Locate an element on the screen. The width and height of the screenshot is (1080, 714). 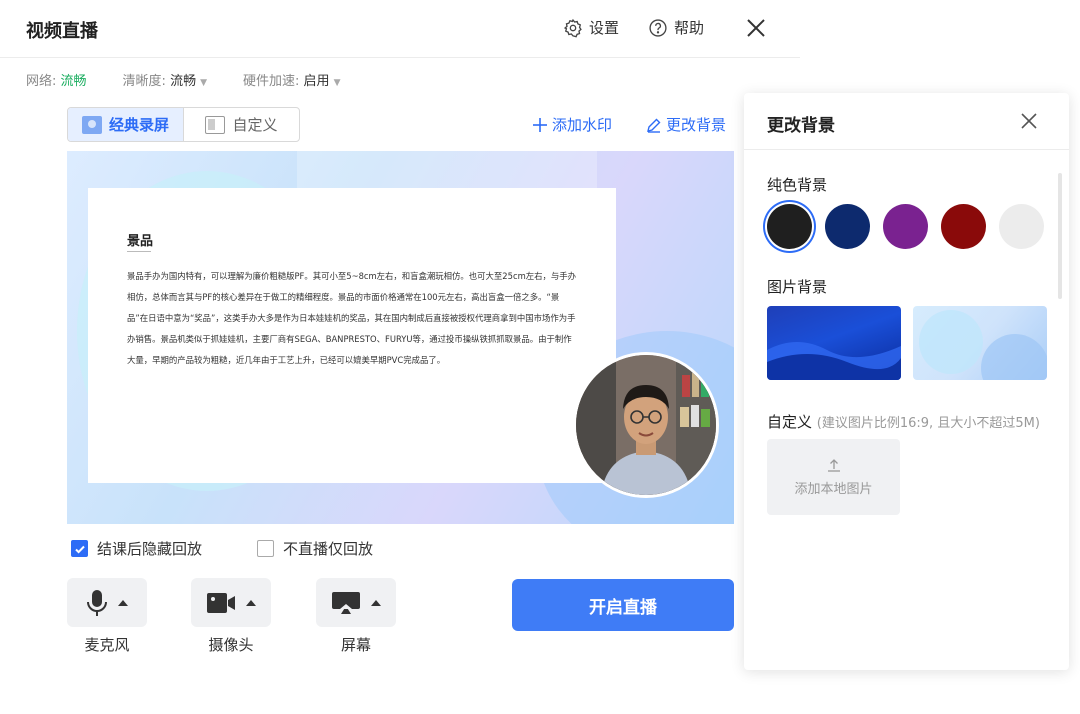
image-bg-option-blue-wave is located at coordinates (834, 343).